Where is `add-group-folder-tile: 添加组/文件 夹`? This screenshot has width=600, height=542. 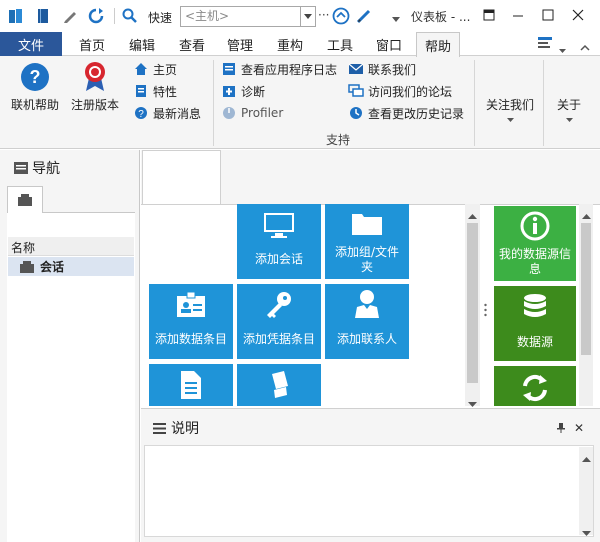
add-group-folder-tile: 添加组/文件 夹 is located at coordinates (367, 241).